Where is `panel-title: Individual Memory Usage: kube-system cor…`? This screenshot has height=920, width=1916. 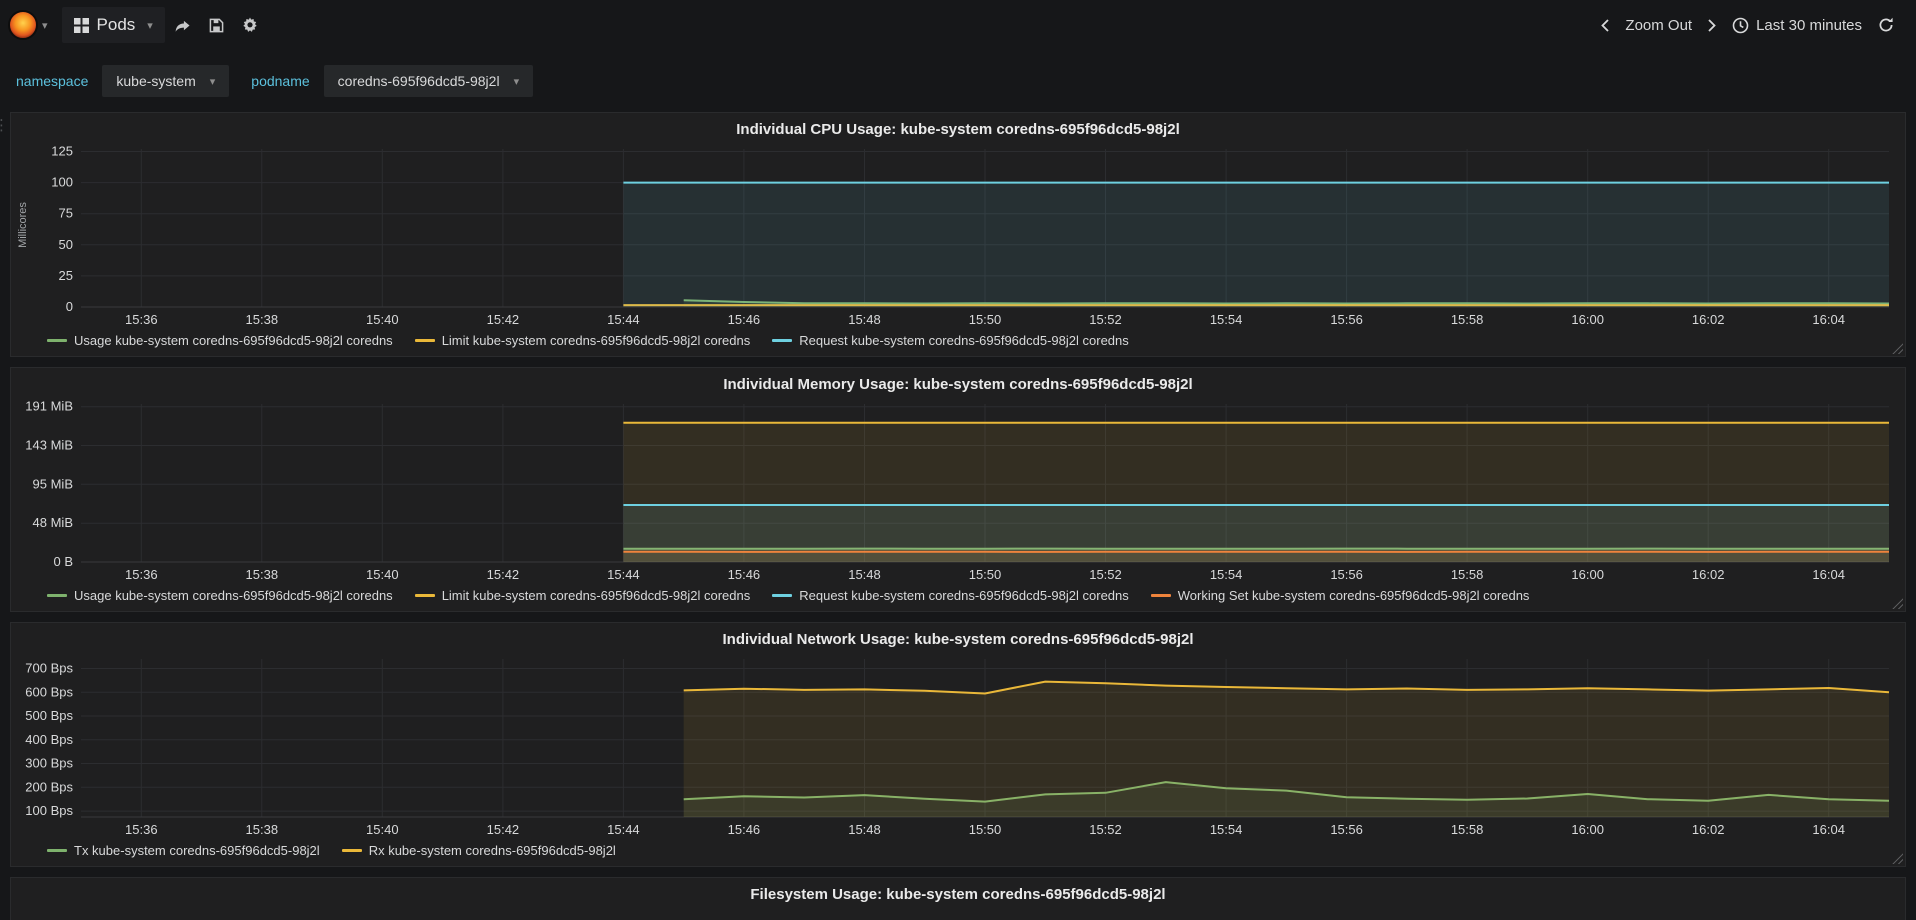
panel-title: Individual Memory Usage: kube-system cor… is located at coordinates (958, 382).